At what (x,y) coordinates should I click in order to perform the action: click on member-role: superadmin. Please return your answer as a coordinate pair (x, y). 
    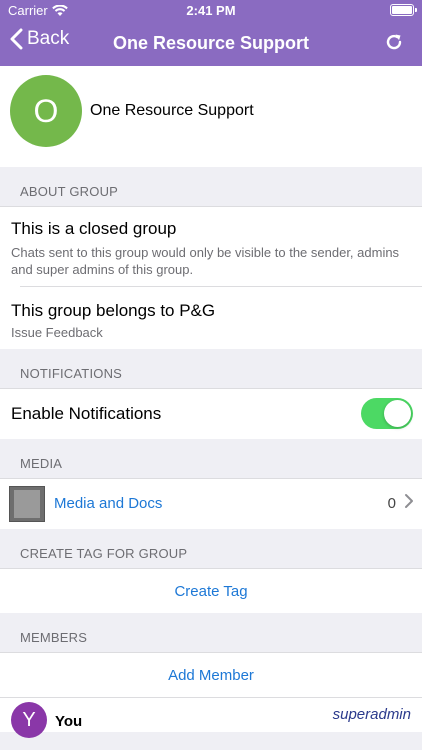
    Looking at the image, I should click on (371, 714).